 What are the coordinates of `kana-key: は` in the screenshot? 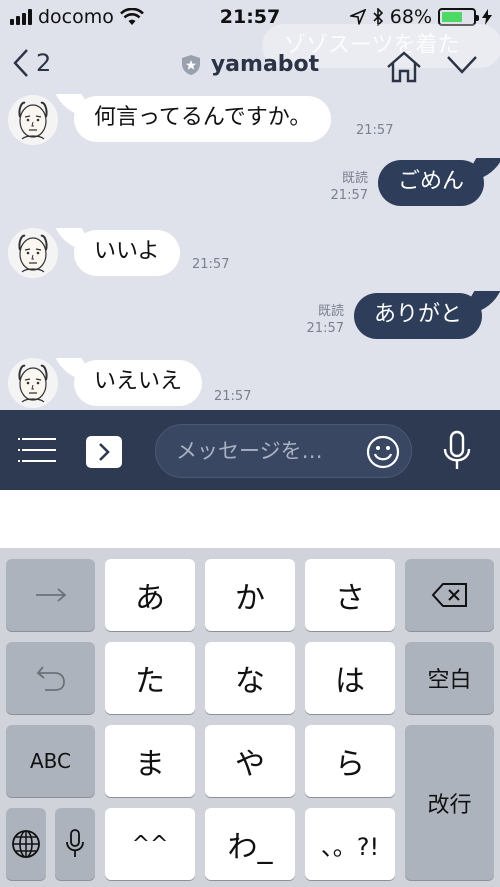 It's located at (350, 678).